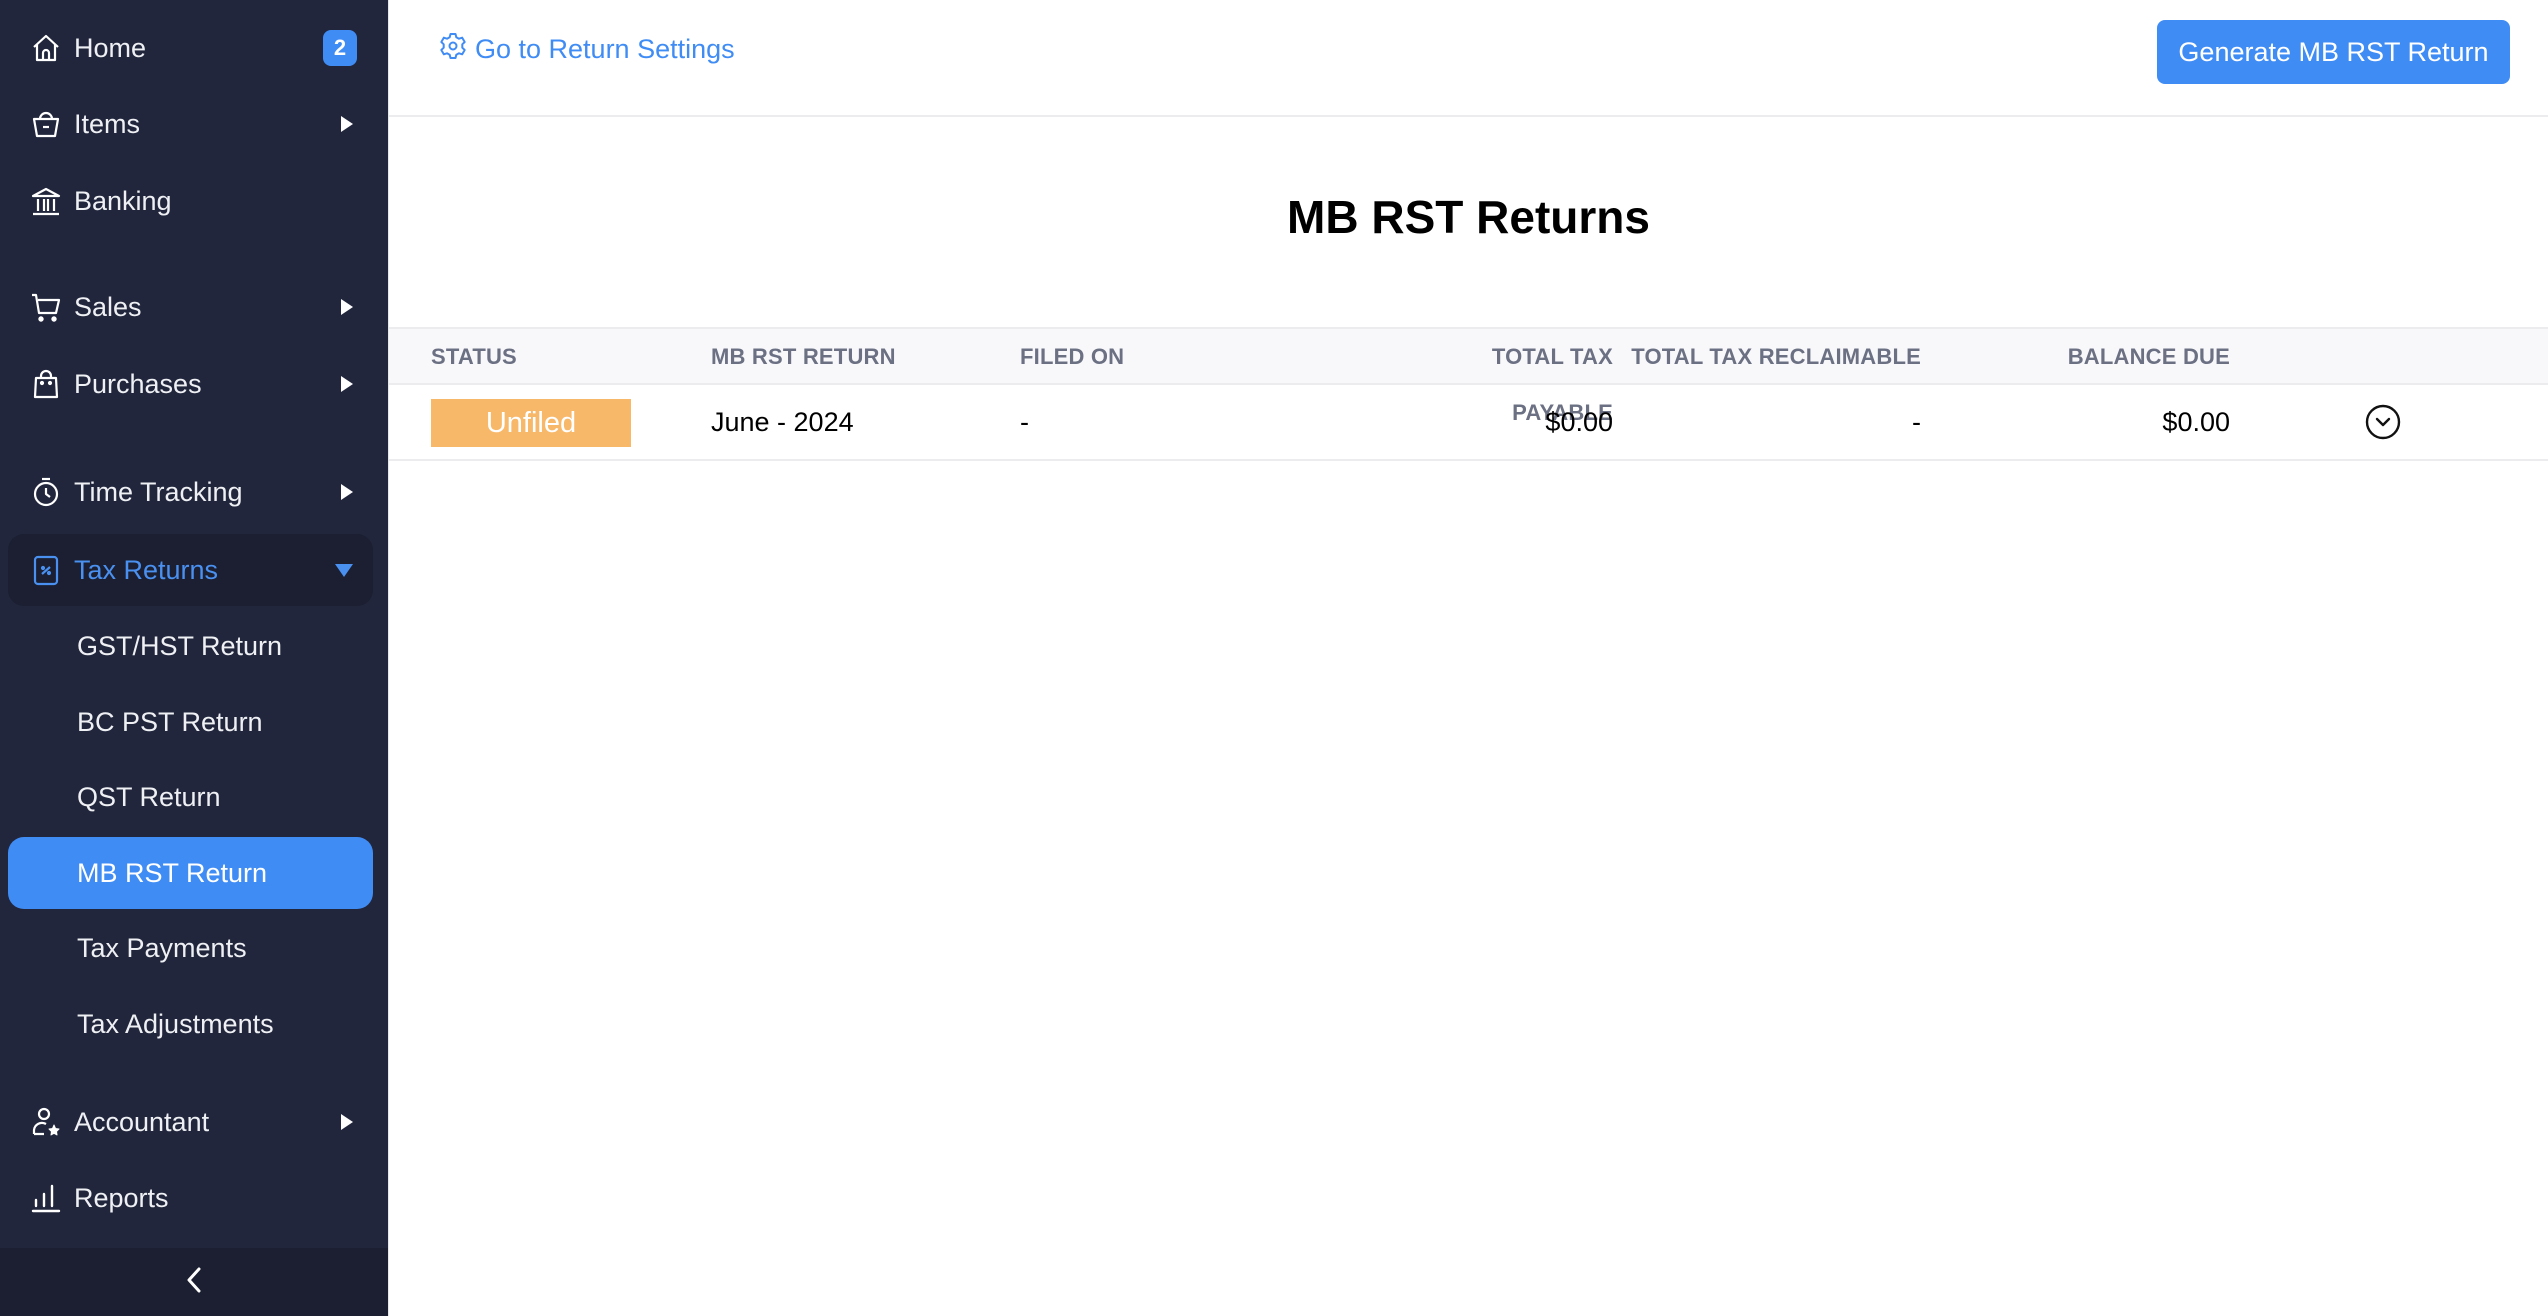 The image size is (2548, 1316). What do you see at coordinates (108, 306) in the screenshot?
I see `sidebar-item-label: Sales` at bounding box center [108, 306].